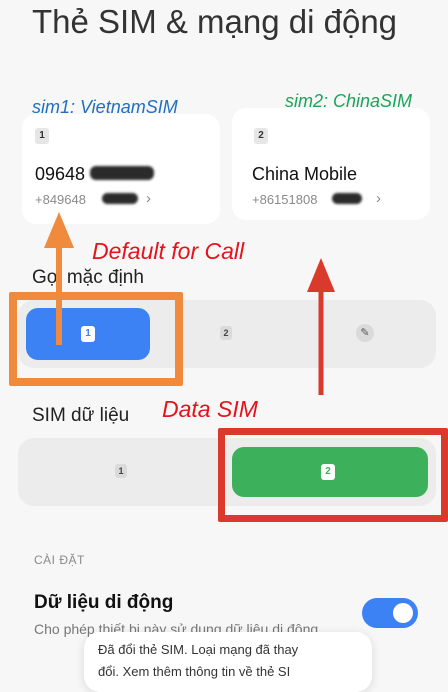 The height and width of the screenshot is (692, 448). What do you see at coordinates (198, 649) in the screenshot?
I see `toast-line-1: Đã đổi thẻ SIM. Loại mạng đã thay` at bounding box center [198, 649].